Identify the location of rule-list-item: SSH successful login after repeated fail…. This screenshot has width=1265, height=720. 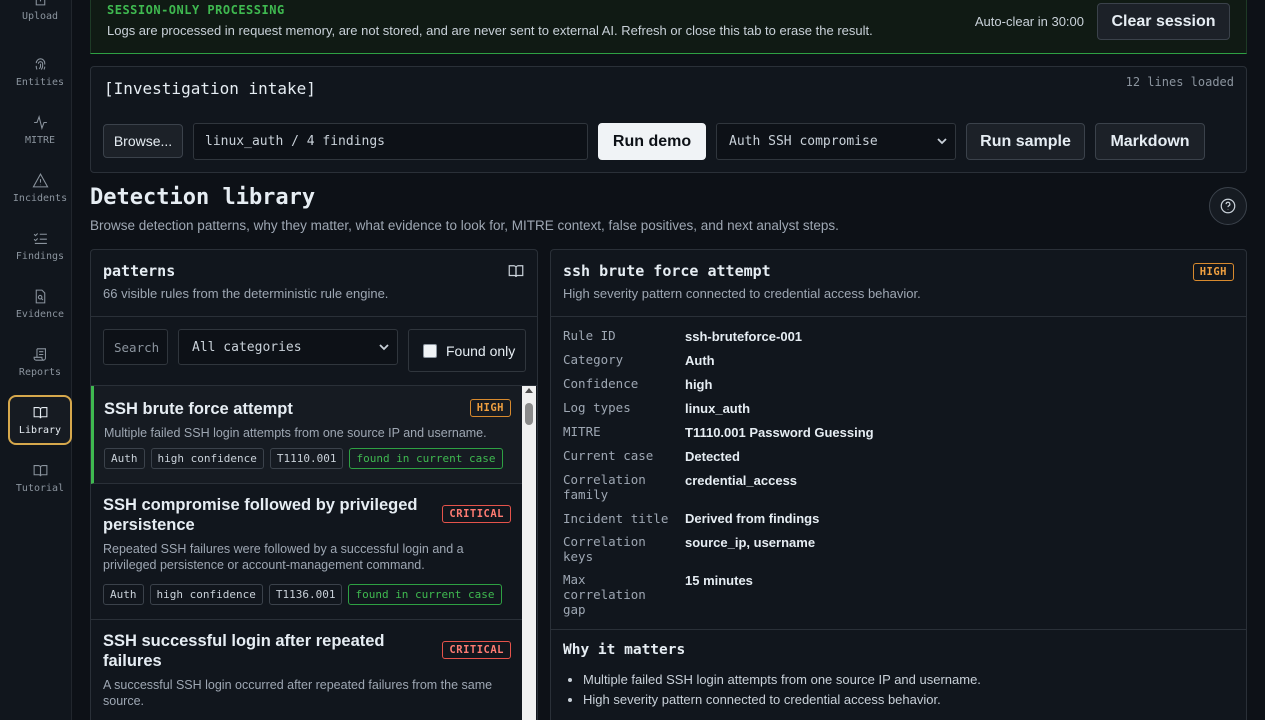
(307, 670).